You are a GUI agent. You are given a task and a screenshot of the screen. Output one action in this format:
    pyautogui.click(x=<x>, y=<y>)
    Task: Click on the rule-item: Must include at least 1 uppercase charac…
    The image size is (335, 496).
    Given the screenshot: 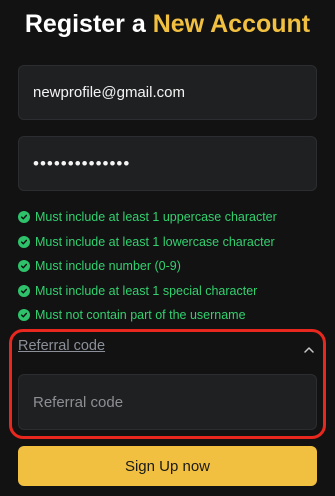 What is the action you would take?
    pyautogui.click(x=170, y=217)
    